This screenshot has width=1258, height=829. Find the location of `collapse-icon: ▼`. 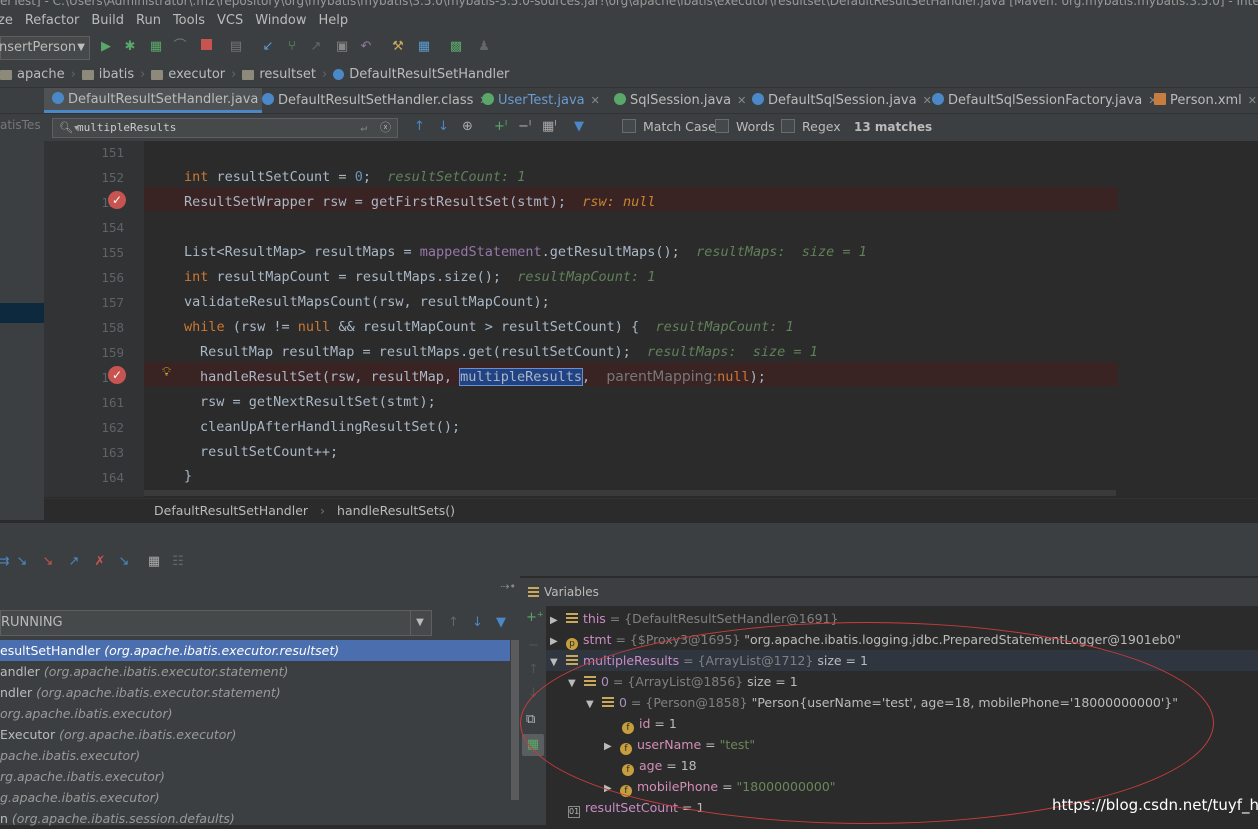

collapse-icon: ▼ is located at coordinates (555, 662).